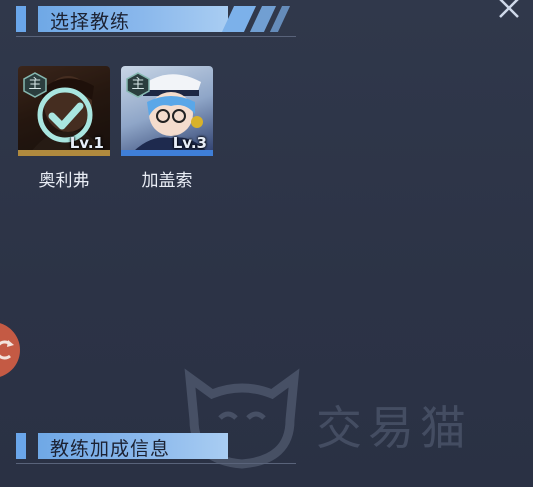  Describe the element at coordinates (90, 22) in the screenshot. I see `page-title: 选择教练` at that location.